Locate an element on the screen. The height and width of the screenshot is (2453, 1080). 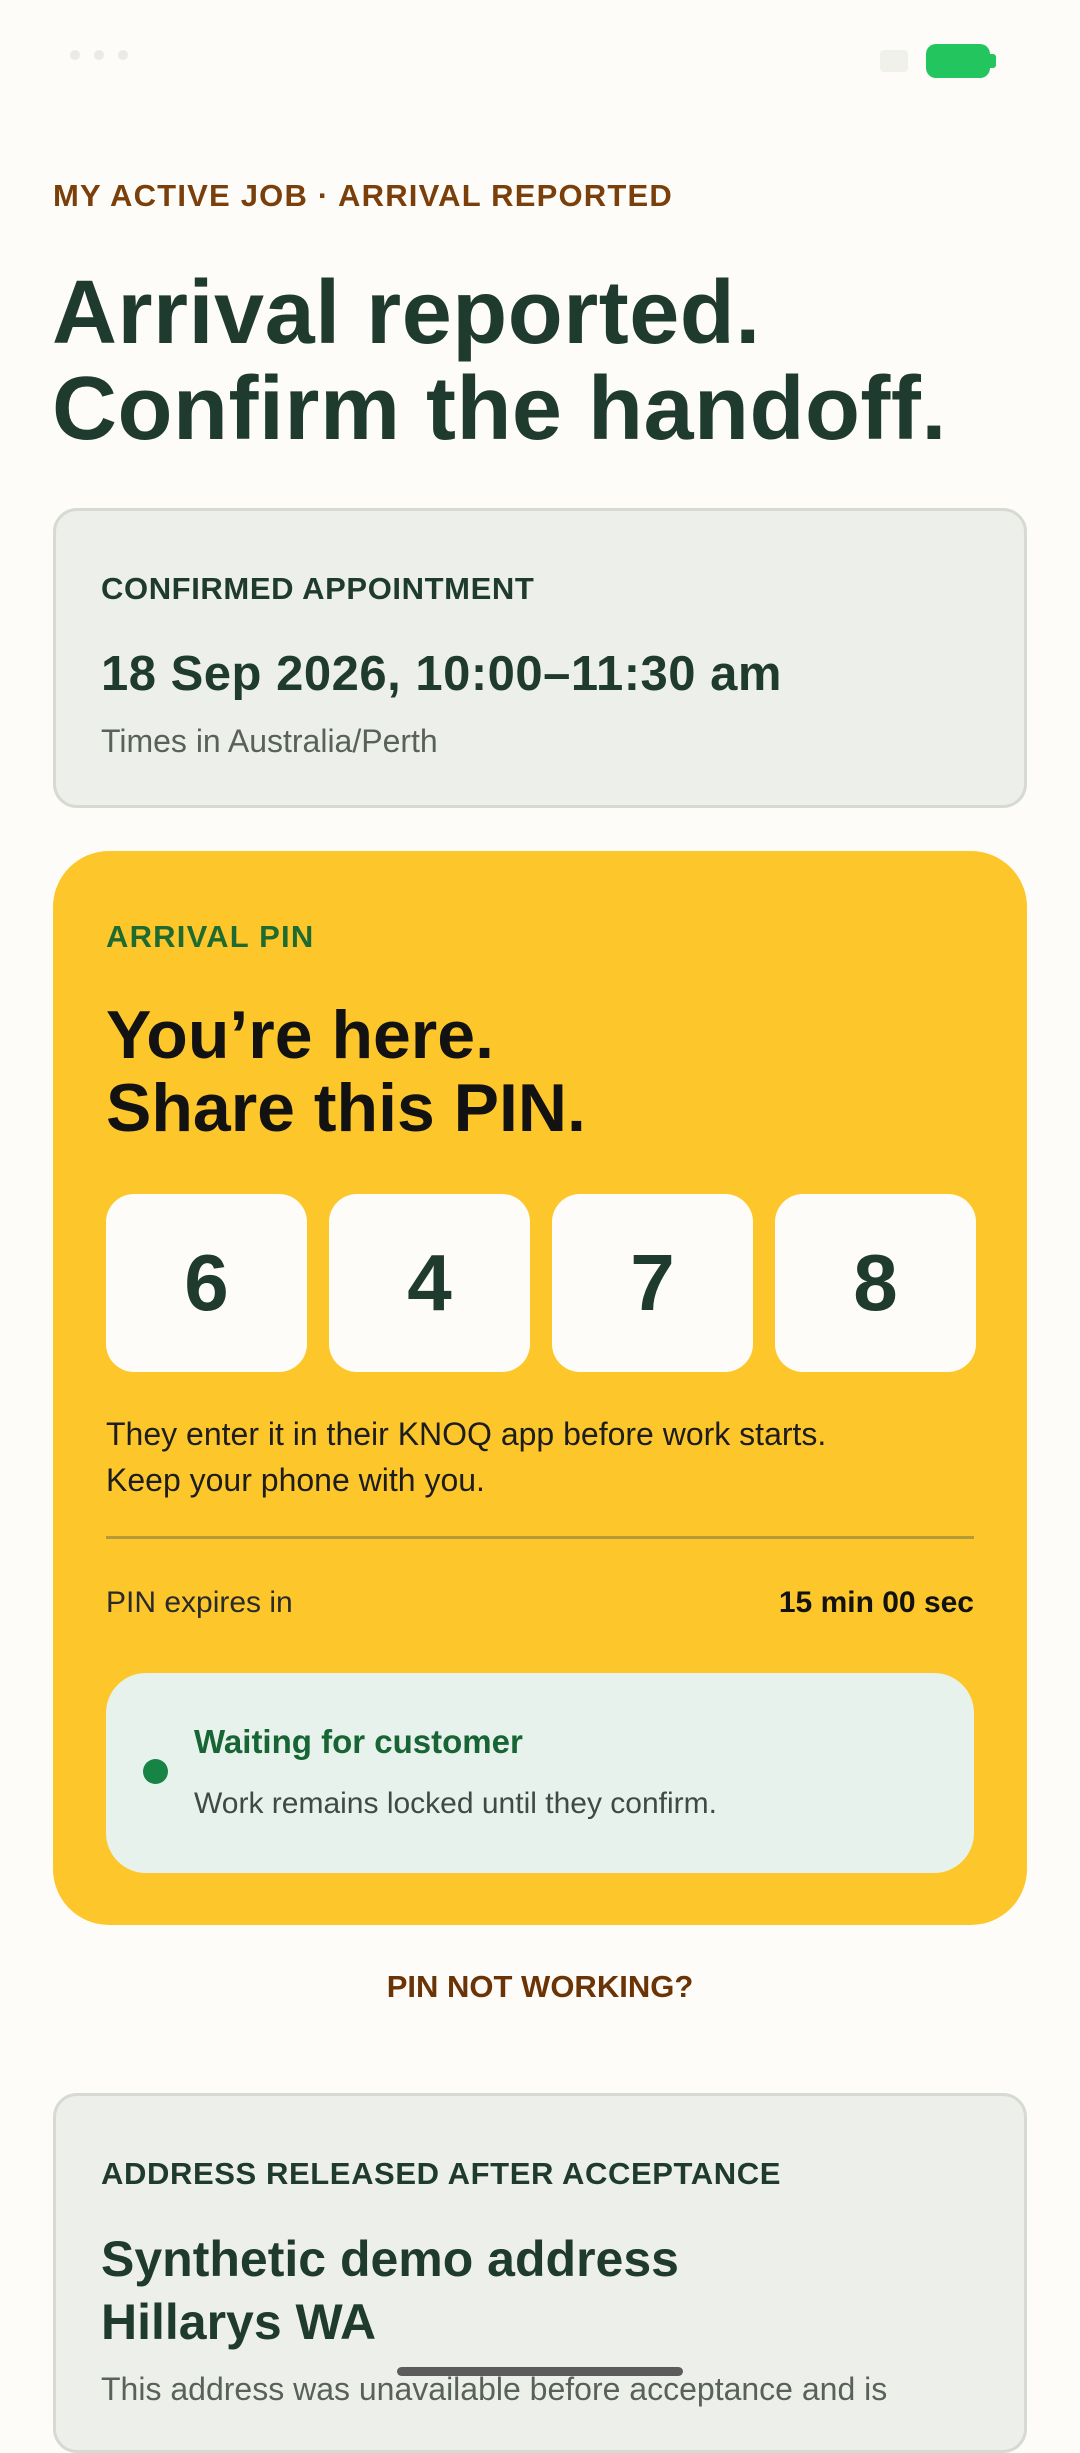
appointment-time: 18 Sep 2026, 10:00–11:30 am is located at coordinates (441, 674).